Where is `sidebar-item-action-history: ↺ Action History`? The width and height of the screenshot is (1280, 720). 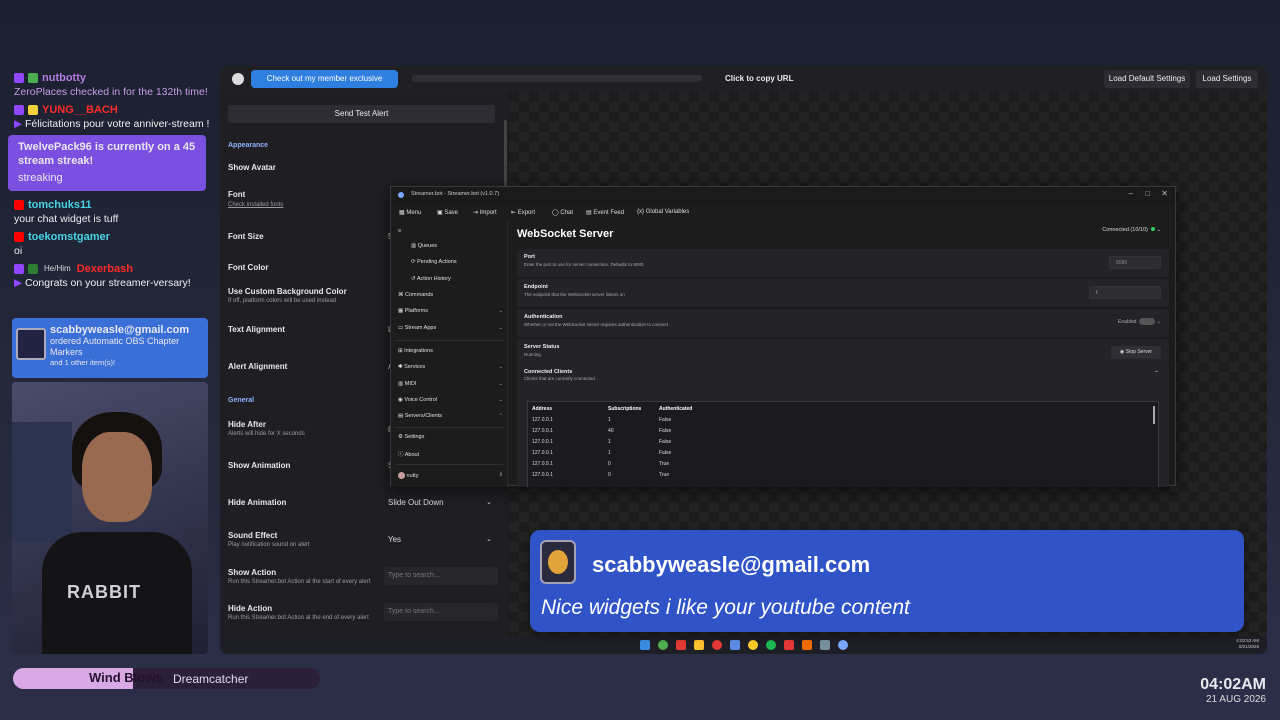 sidebar-item-action-history: ↺ Action History is located at coordinates (463, 279).